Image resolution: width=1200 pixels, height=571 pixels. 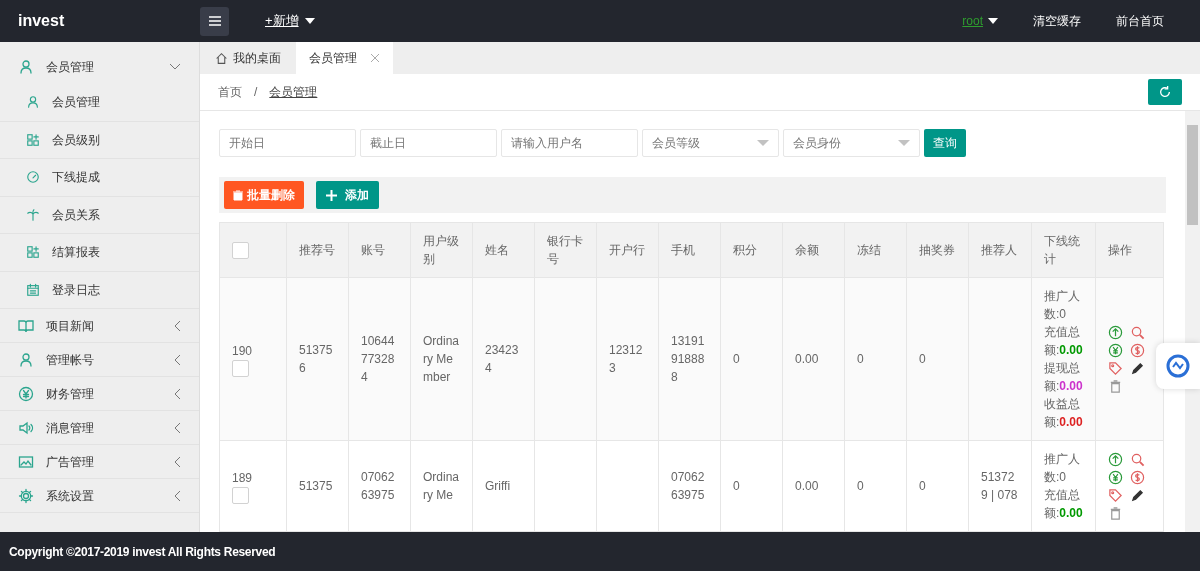 What do you see at coordinates (1063, 250) in the screenshot?
I see `column-header: 下线统计` at bounding box center [1063, 250].